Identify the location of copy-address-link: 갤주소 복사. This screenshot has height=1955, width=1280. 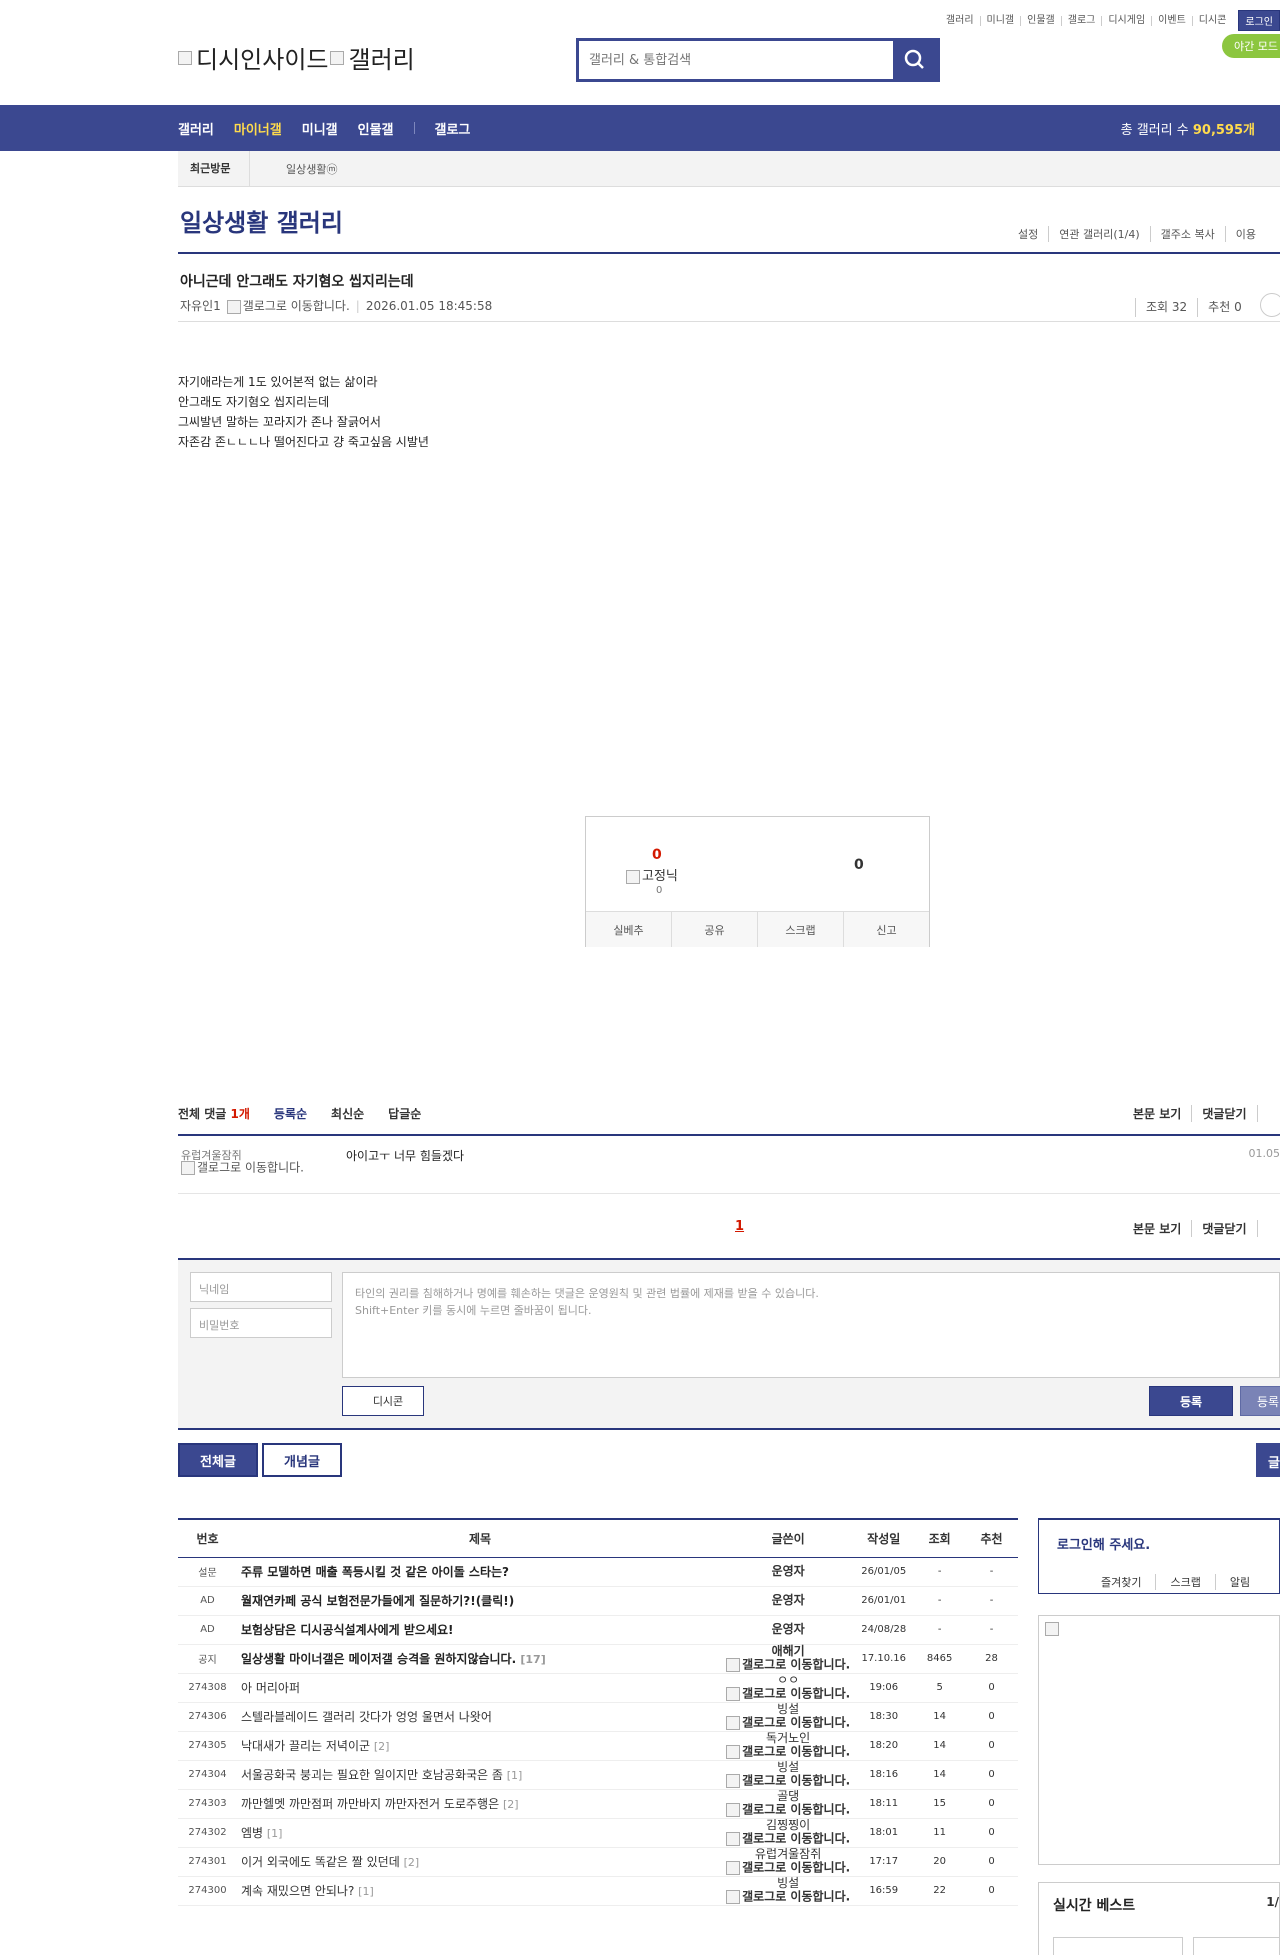
(1187, 234).